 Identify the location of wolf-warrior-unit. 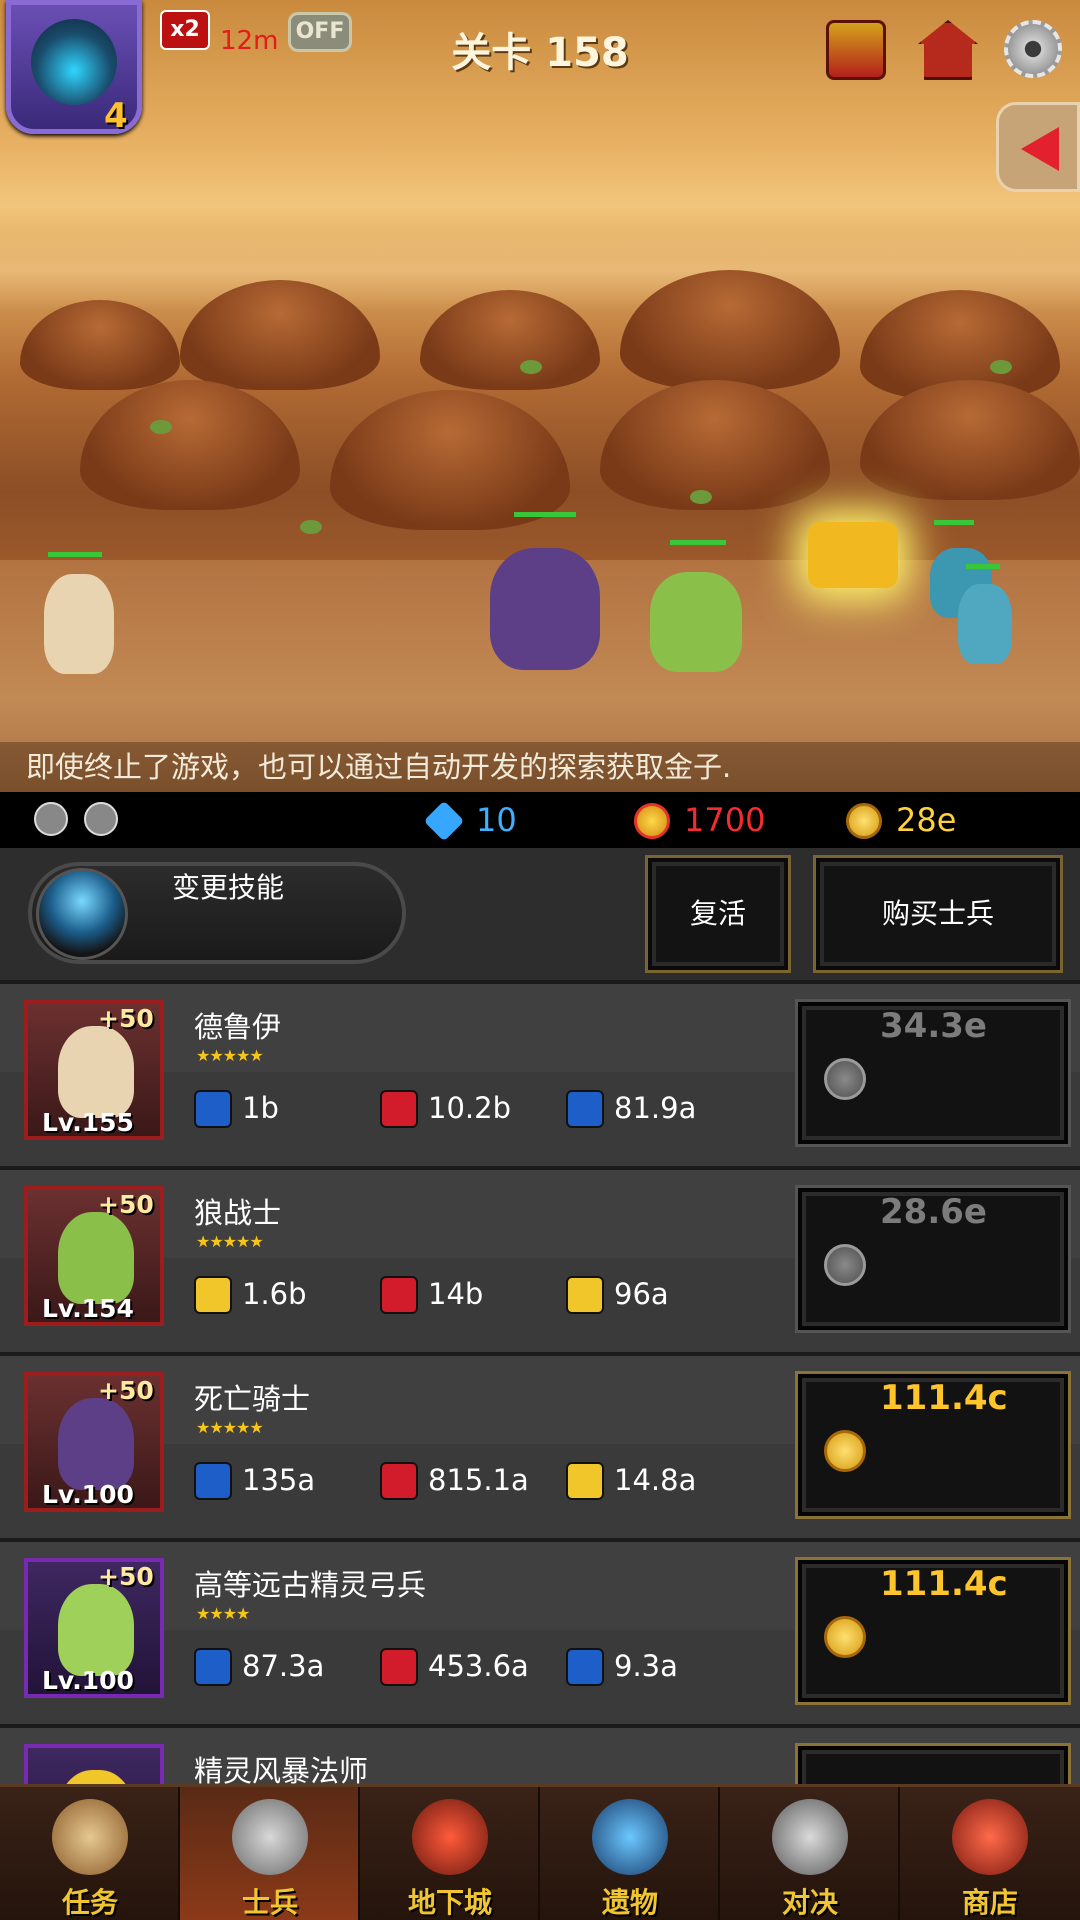
(696, 622).